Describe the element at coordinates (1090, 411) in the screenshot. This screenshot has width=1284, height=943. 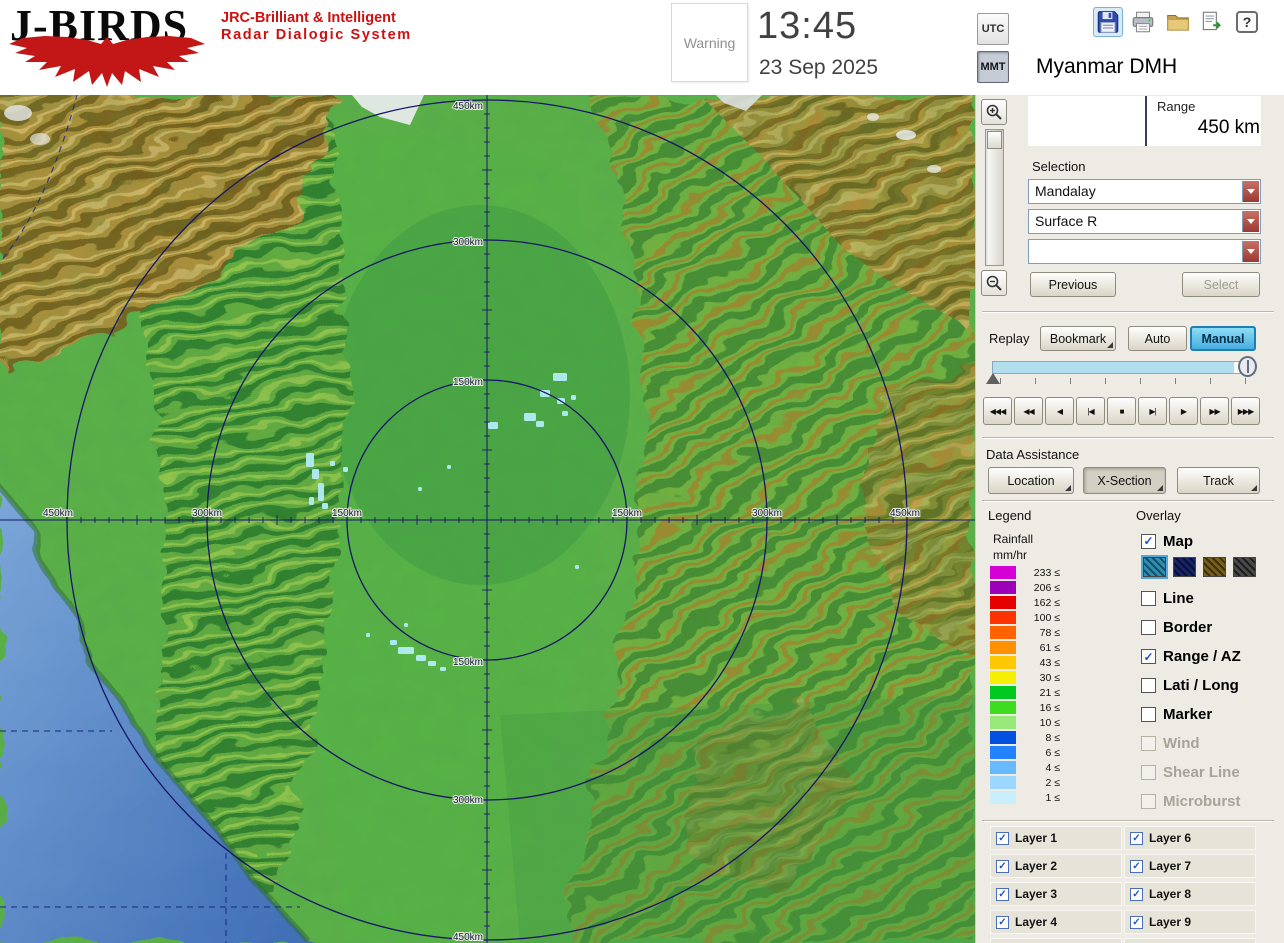
I see `playback-button-3: |◀` at that location.